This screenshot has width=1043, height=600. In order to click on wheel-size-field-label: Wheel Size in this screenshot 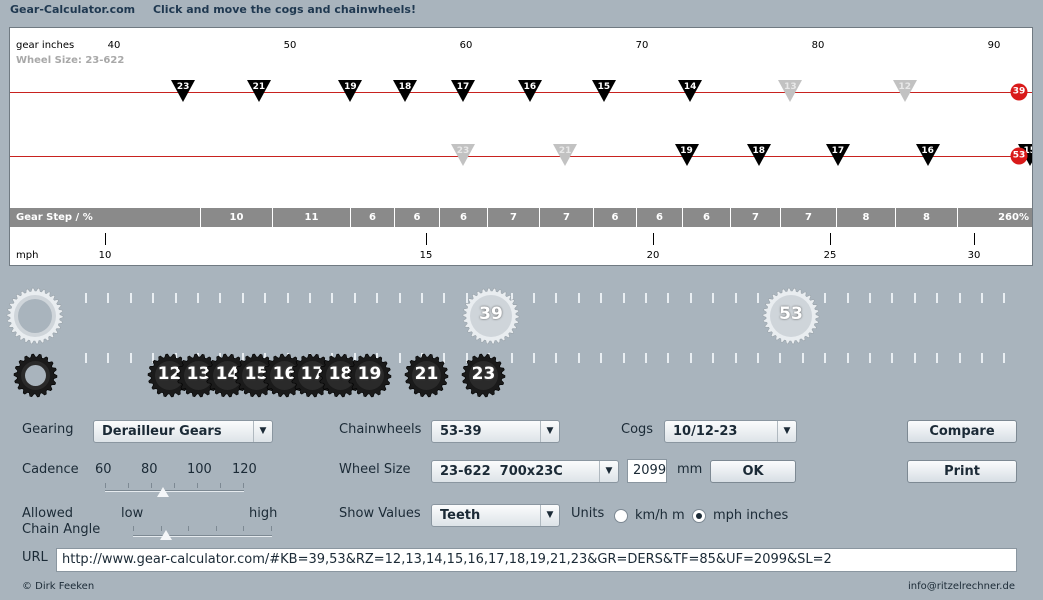, I will do `click(375, 469)`.